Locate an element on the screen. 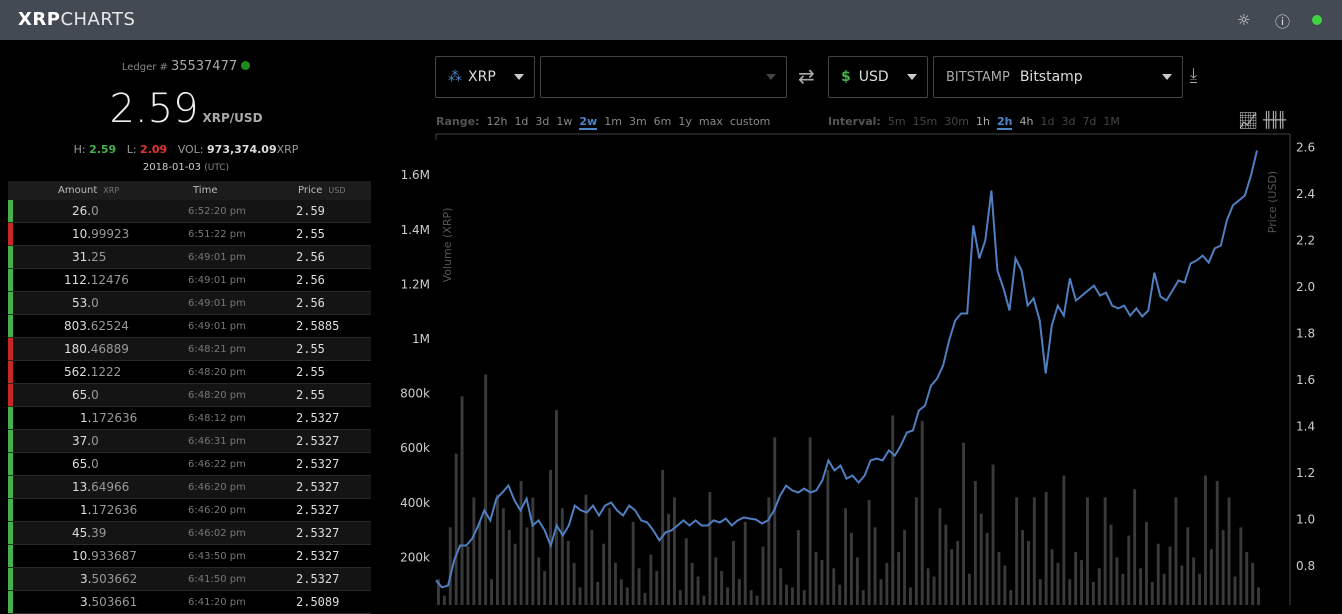  price-tick-label: 0.8 is located at coordinates (1305, 566).